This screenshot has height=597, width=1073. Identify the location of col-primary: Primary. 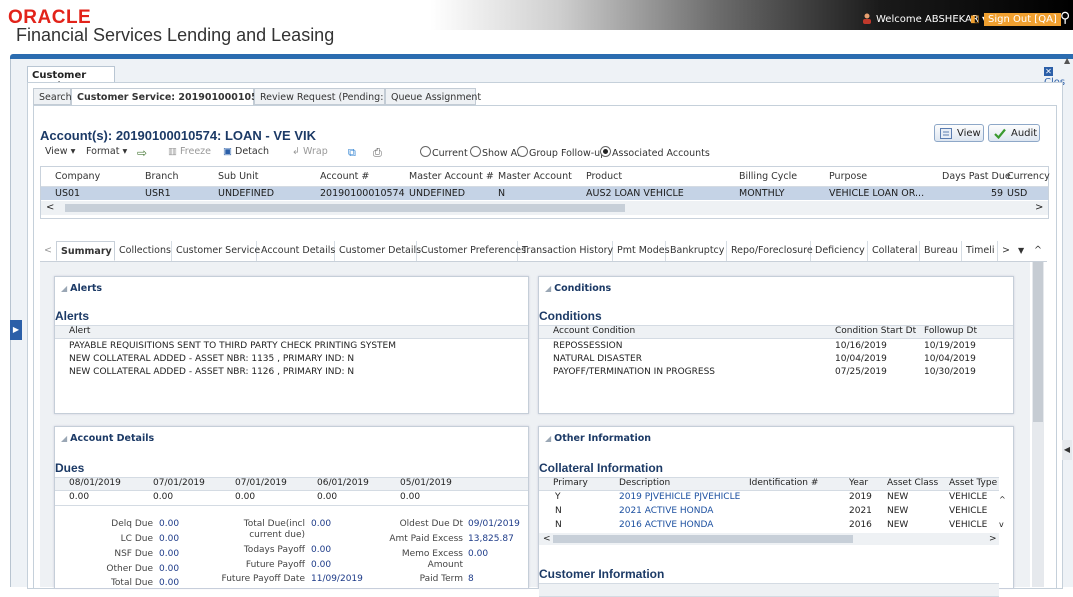
(570, 483).